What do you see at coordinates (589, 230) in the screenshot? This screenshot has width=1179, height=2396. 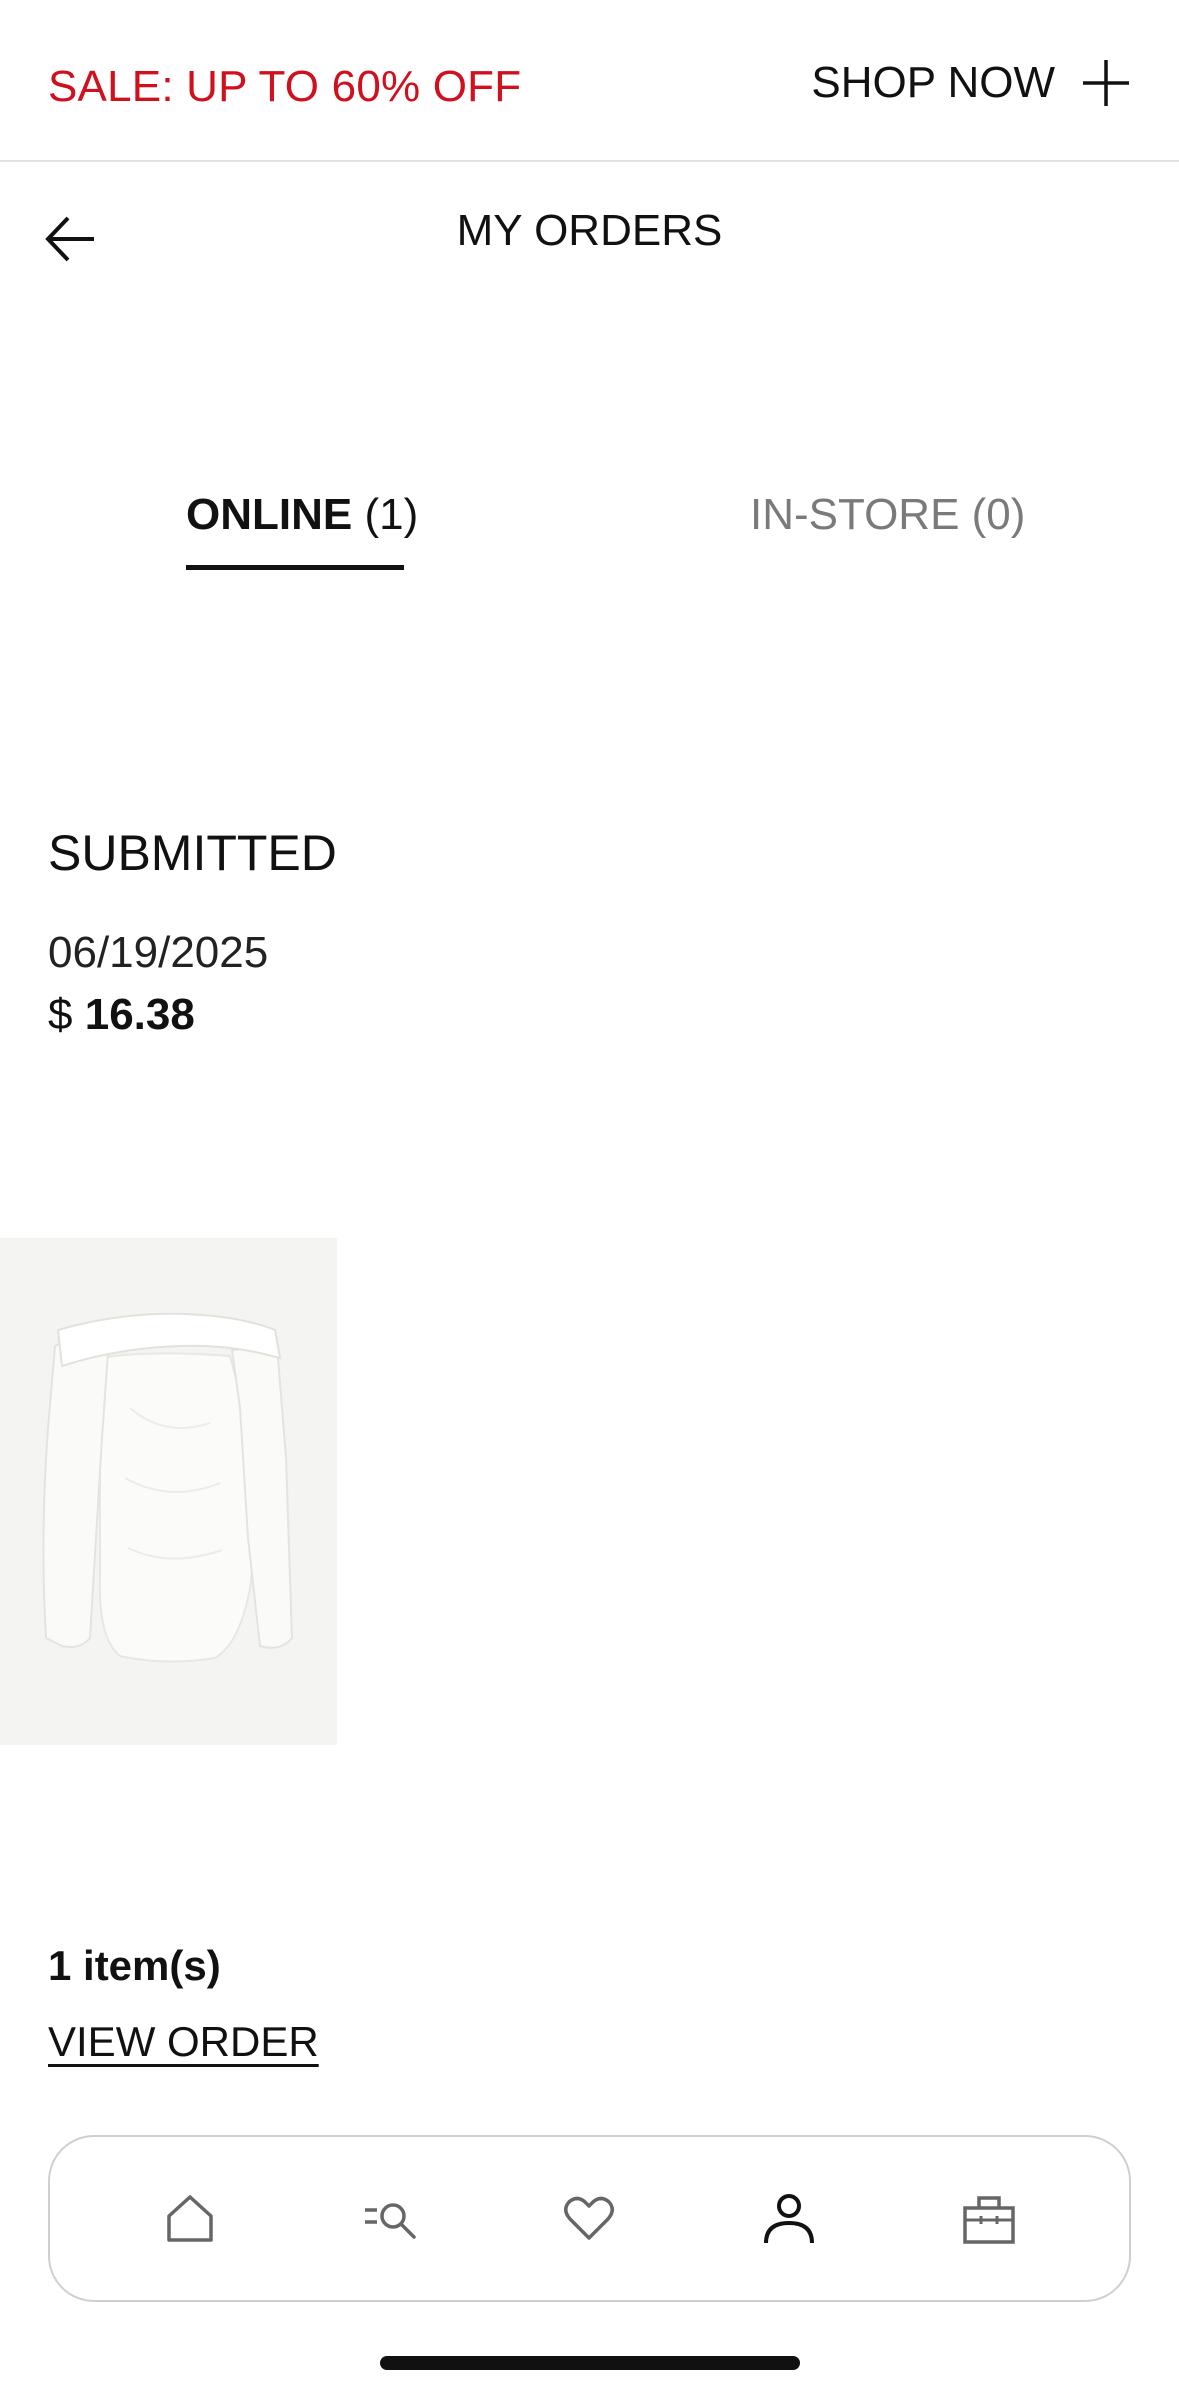 I see `page-title: MY ORDERS` at bounding box center [589, 230].